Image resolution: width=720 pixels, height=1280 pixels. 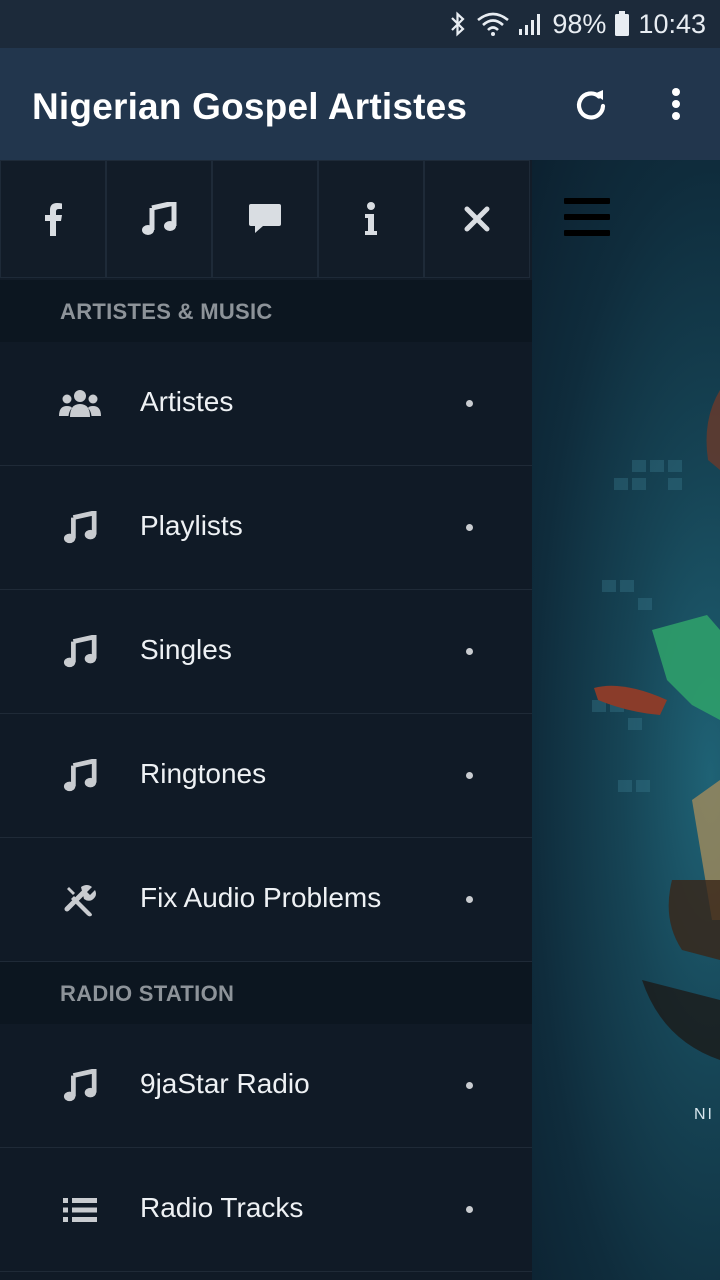 I want to click on group-icon, so click(x=80, y=404).